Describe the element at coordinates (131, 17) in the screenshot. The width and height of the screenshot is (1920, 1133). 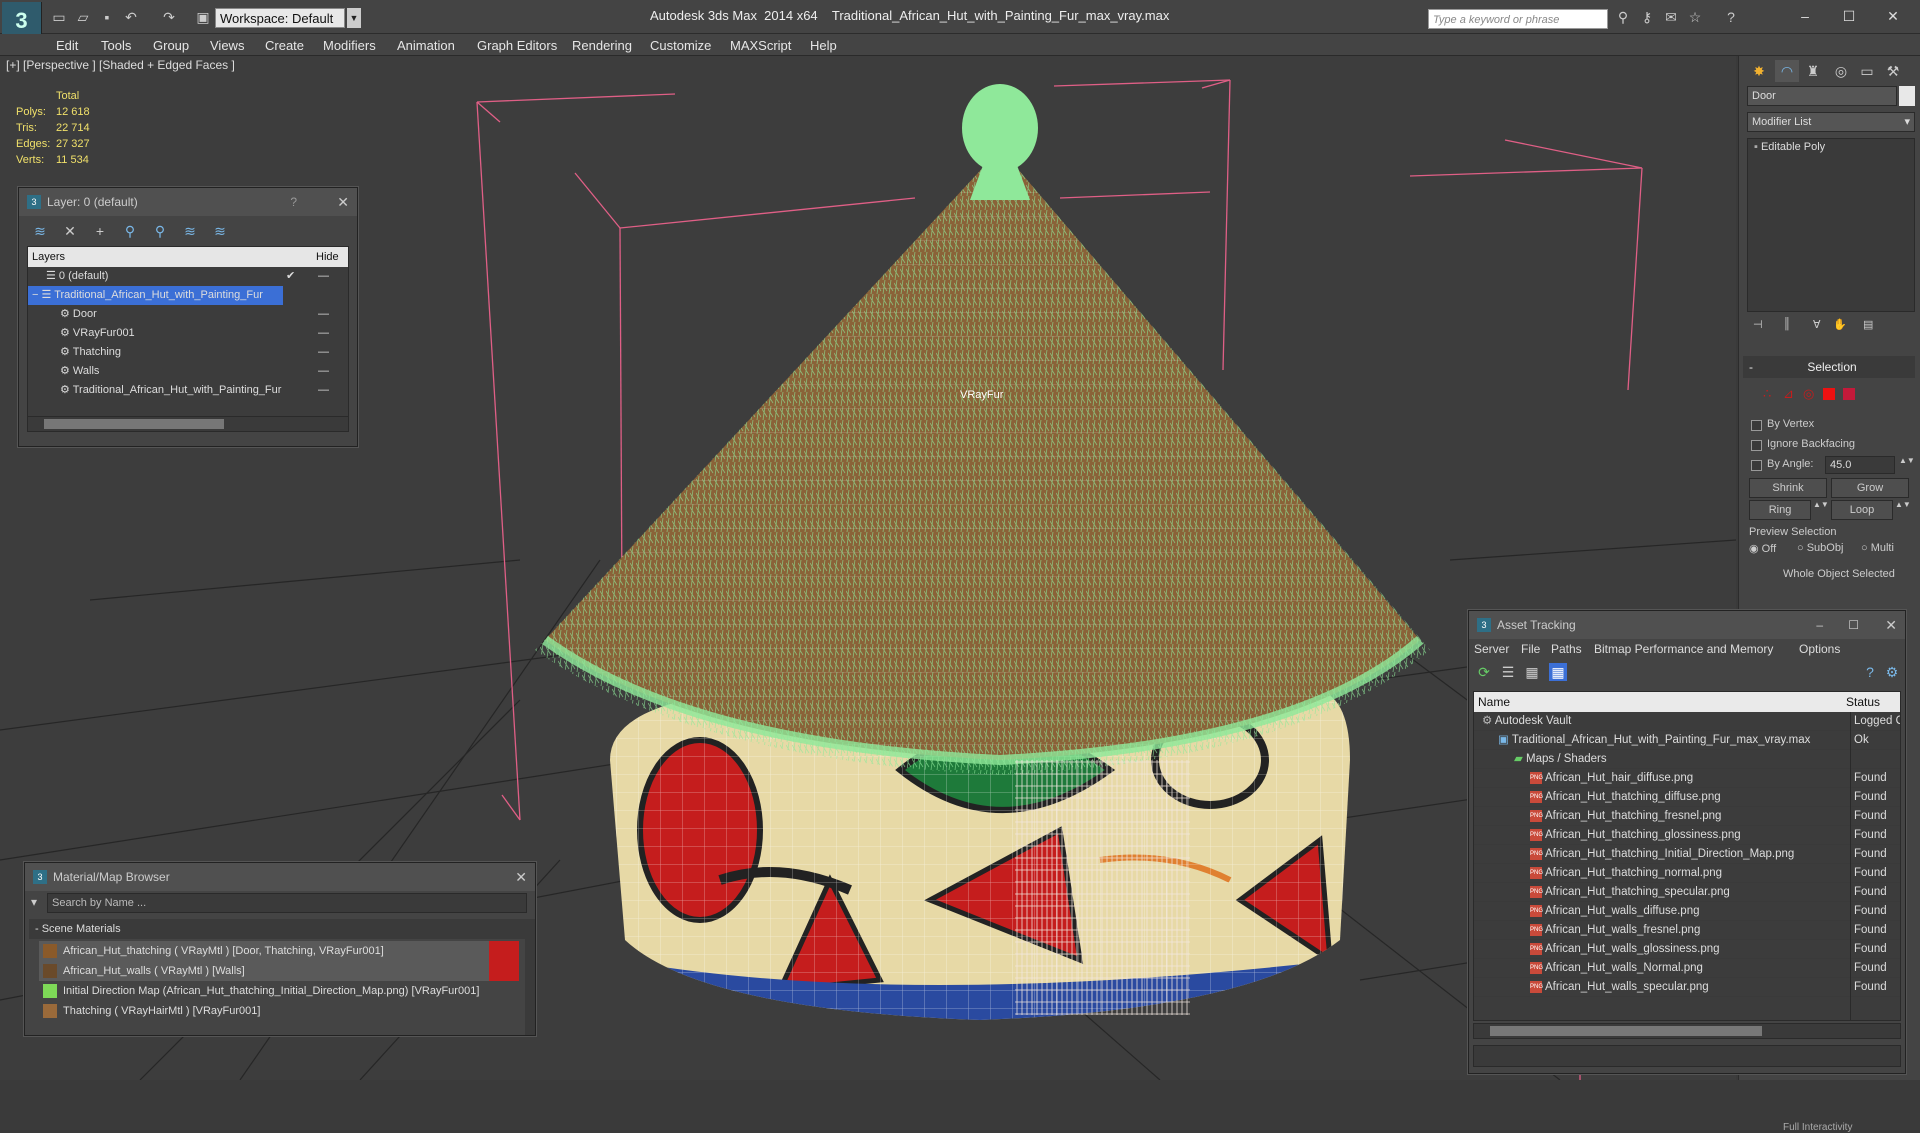
I see `undo-icon: ↶` at that location.